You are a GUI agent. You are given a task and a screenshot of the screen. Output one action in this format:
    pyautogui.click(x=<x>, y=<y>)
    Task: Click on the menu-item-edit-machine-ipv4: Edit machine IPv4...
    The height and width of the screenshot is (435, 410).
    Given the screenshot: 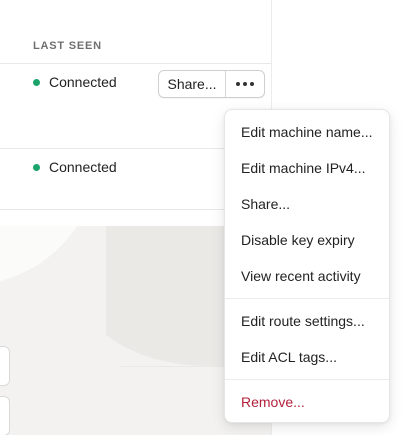 What is the action you would take?
    pyautogui.click(x=303, y=168)
    